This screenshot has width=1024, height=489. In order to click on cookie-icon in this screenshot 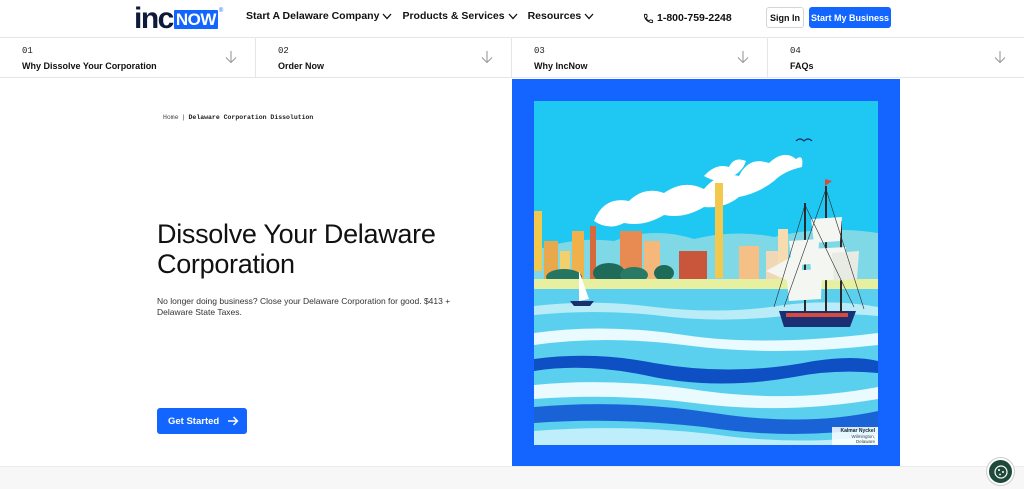, I will do `click(1000, 471)`.